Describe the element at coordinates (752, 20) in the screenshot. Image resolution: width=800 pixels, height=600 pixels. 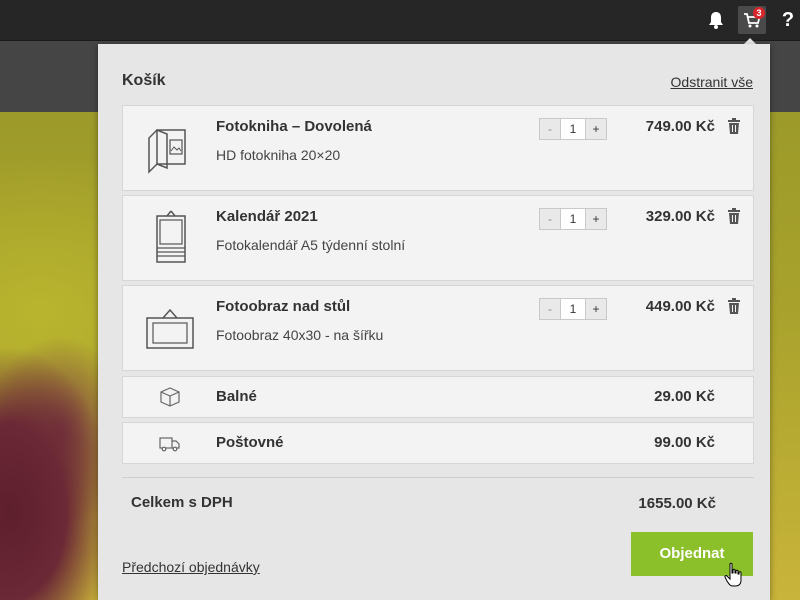
I see `cart-button: 3` at that location.